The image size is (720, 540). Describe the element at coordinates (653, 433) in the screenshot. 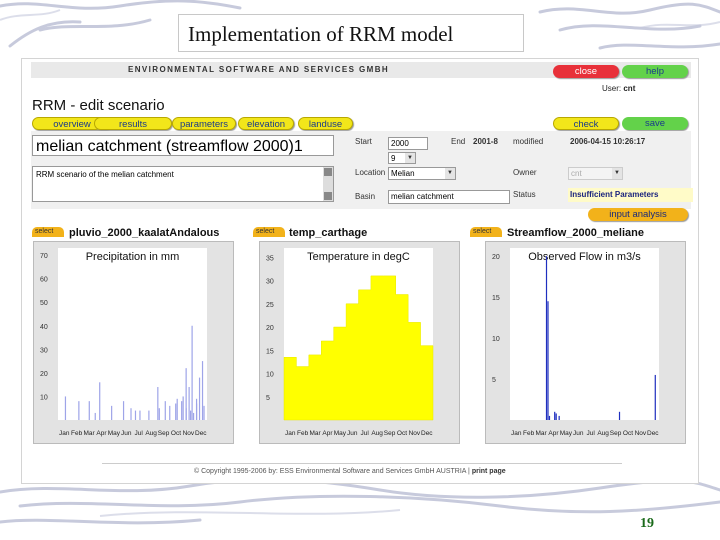

I see `x-tick-label: Dec` at that location.